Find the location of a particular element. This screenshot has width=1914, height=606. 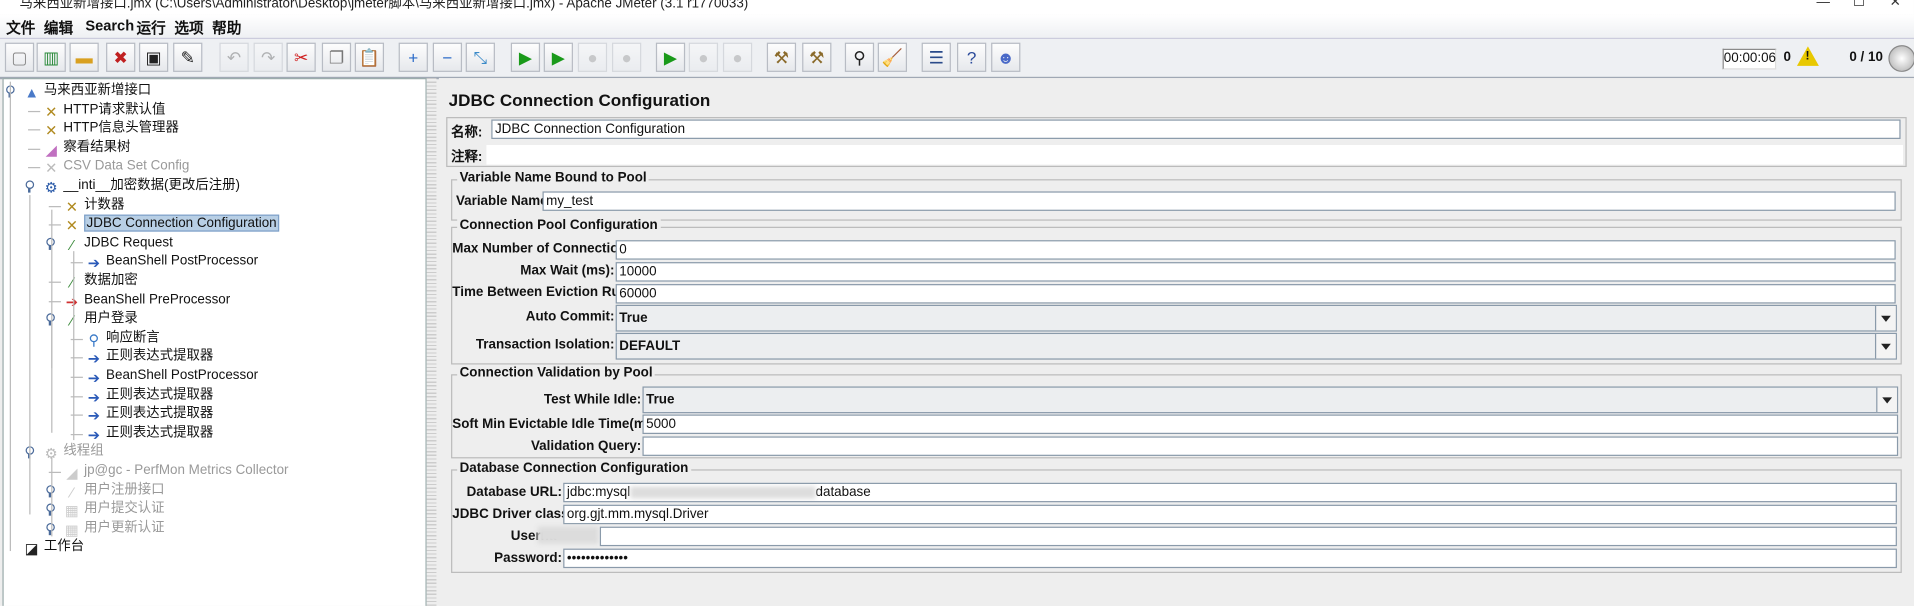

cut-button: ✂ is located at coordinates (301, 57).